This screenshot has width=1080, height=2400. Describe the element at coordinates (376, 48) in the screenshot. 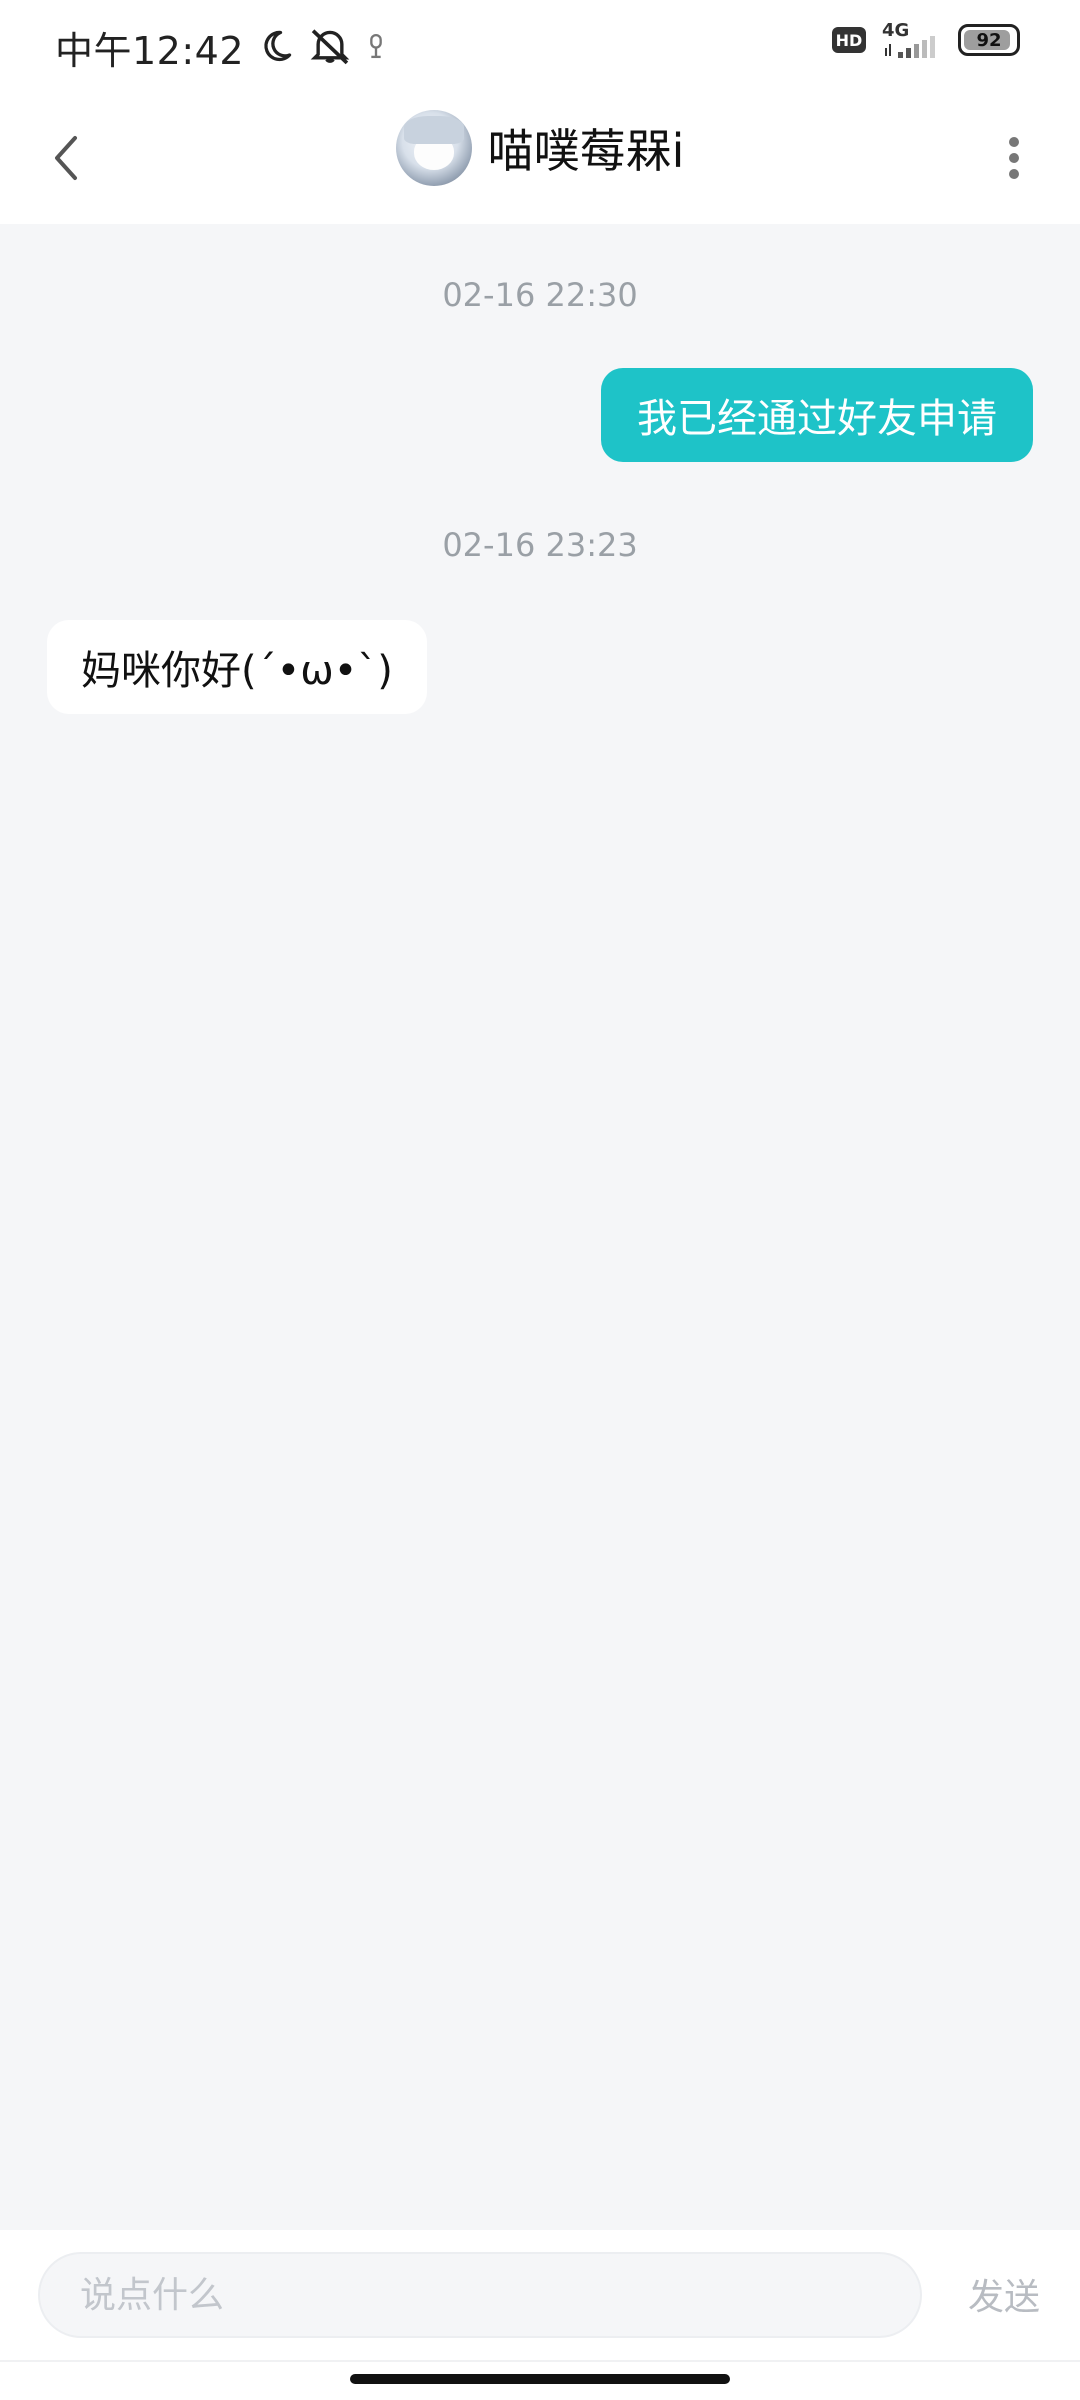

I see `alarm-icon` at that location.